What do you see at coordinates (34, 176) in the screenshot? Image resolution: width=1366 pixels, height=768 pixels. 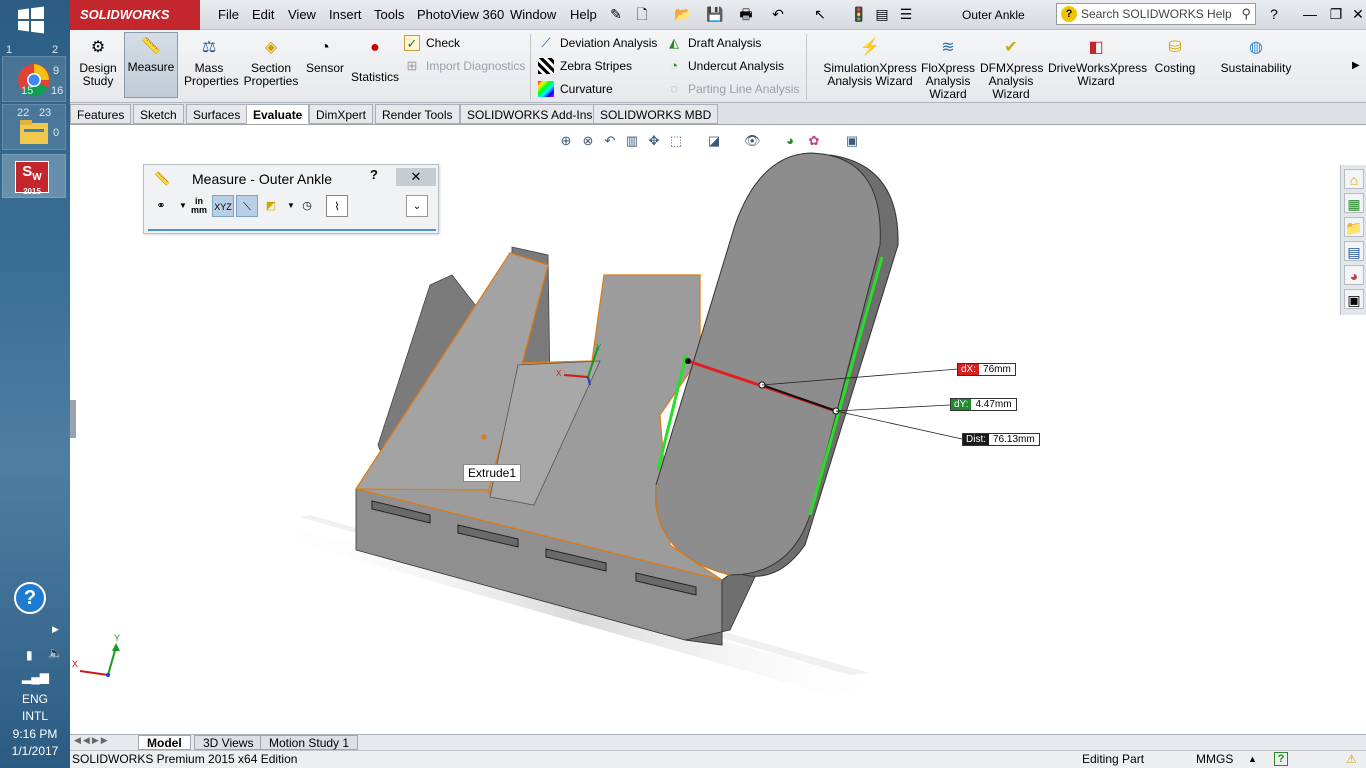 I see `taskbar-solidworks: SW 2015` at bounding box center [34, 176].